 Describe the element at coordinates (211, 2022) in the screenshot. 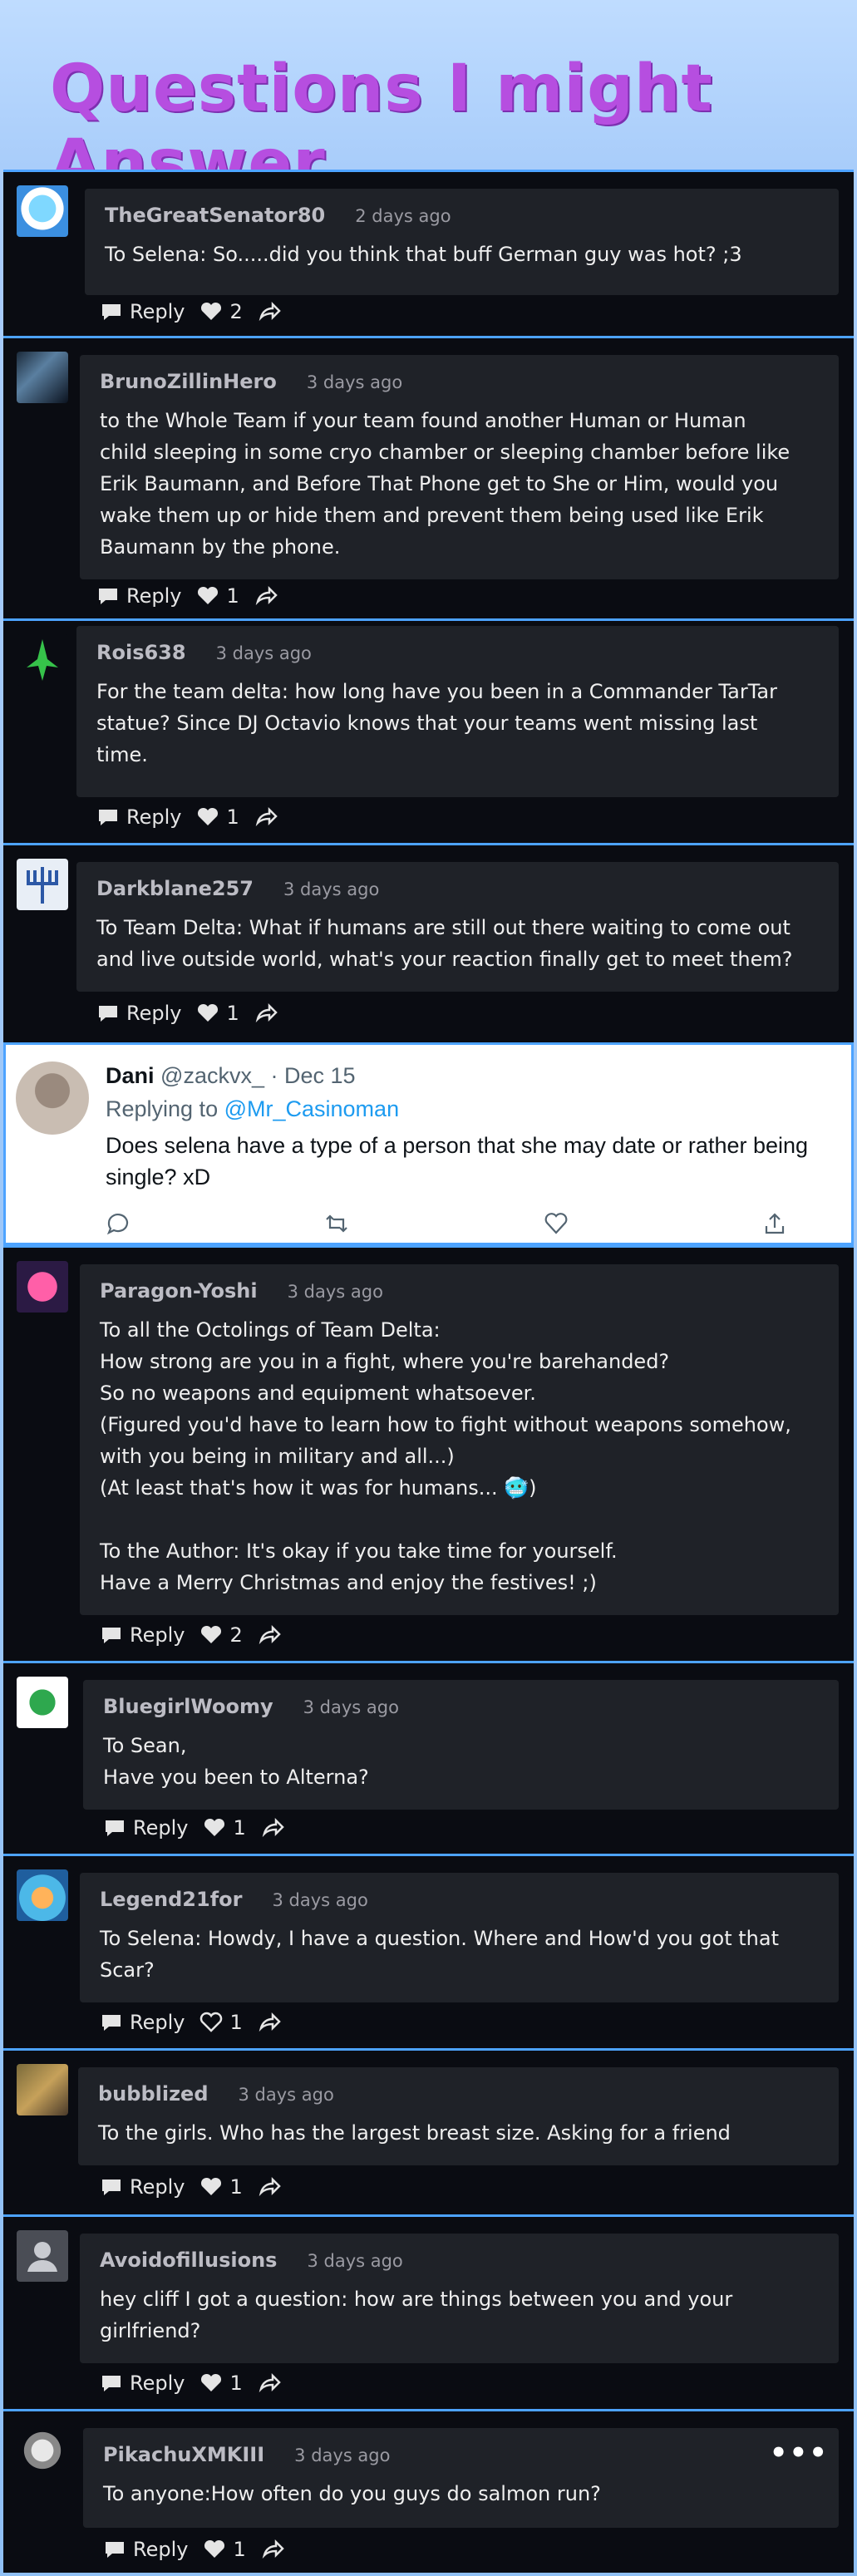

I see `heart-outline-icon` at that location.